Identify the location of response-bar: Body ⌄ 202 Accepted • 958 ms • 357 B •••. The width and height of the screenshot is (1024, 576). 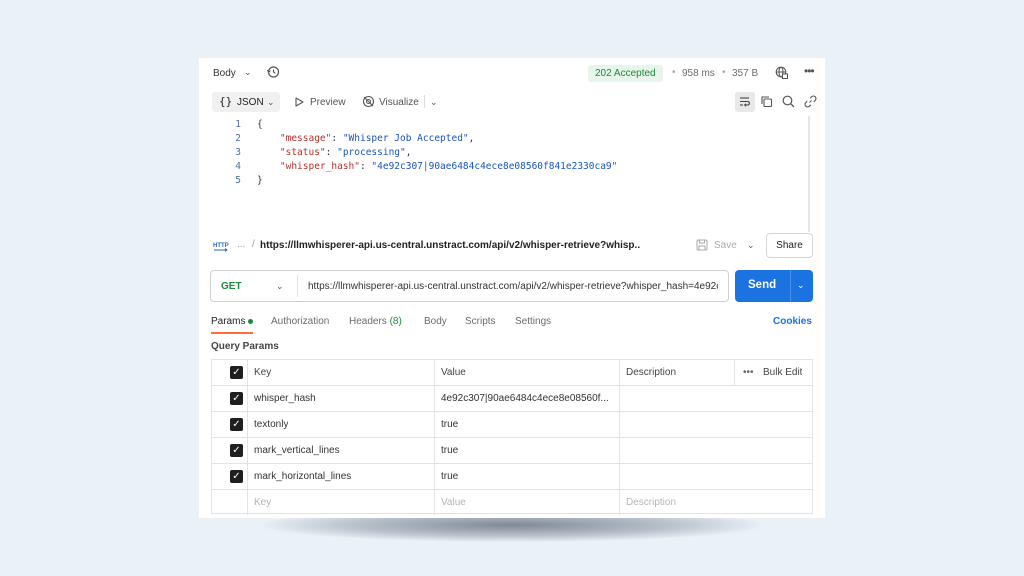
(512, 73).